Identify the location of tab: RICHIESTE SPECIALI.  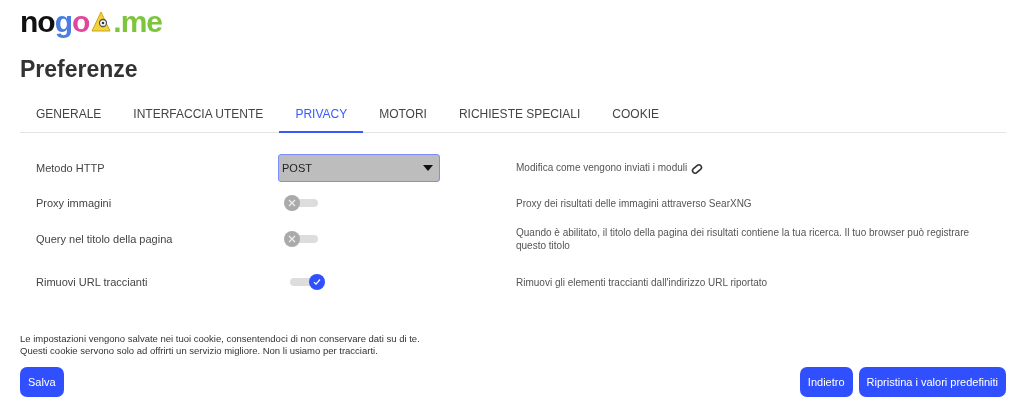
(519, 116).